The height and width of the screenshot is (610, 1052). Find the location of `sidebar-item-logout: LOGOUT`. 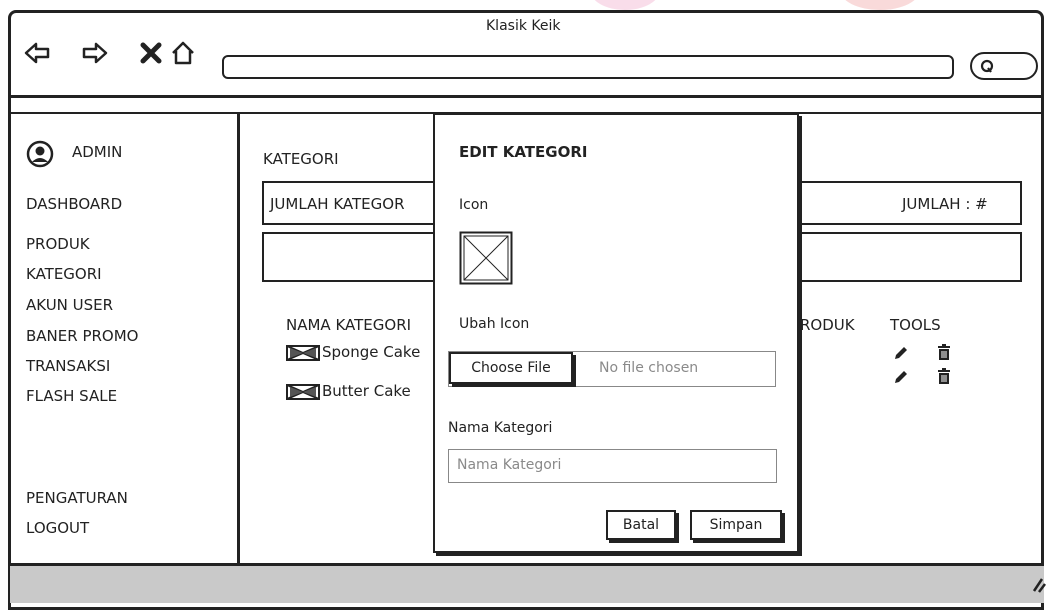

sidebar-item-logout: LOGOUT is located at coordinates (57, 528).